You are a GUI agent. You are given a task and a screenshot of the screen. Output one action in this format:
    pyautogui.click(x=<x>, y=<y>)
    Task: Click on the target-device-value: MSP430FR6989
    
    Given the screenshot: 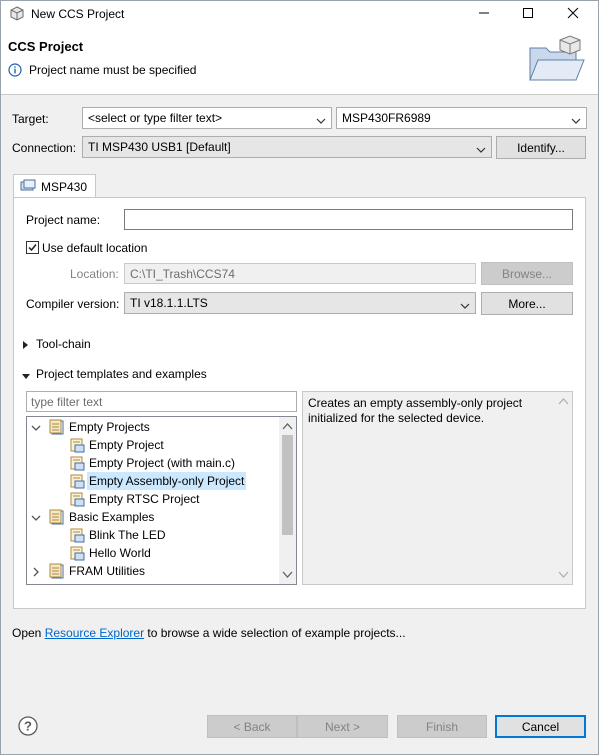 What is the action you would take?
    pyautogui.click(x=386, y=118)
    